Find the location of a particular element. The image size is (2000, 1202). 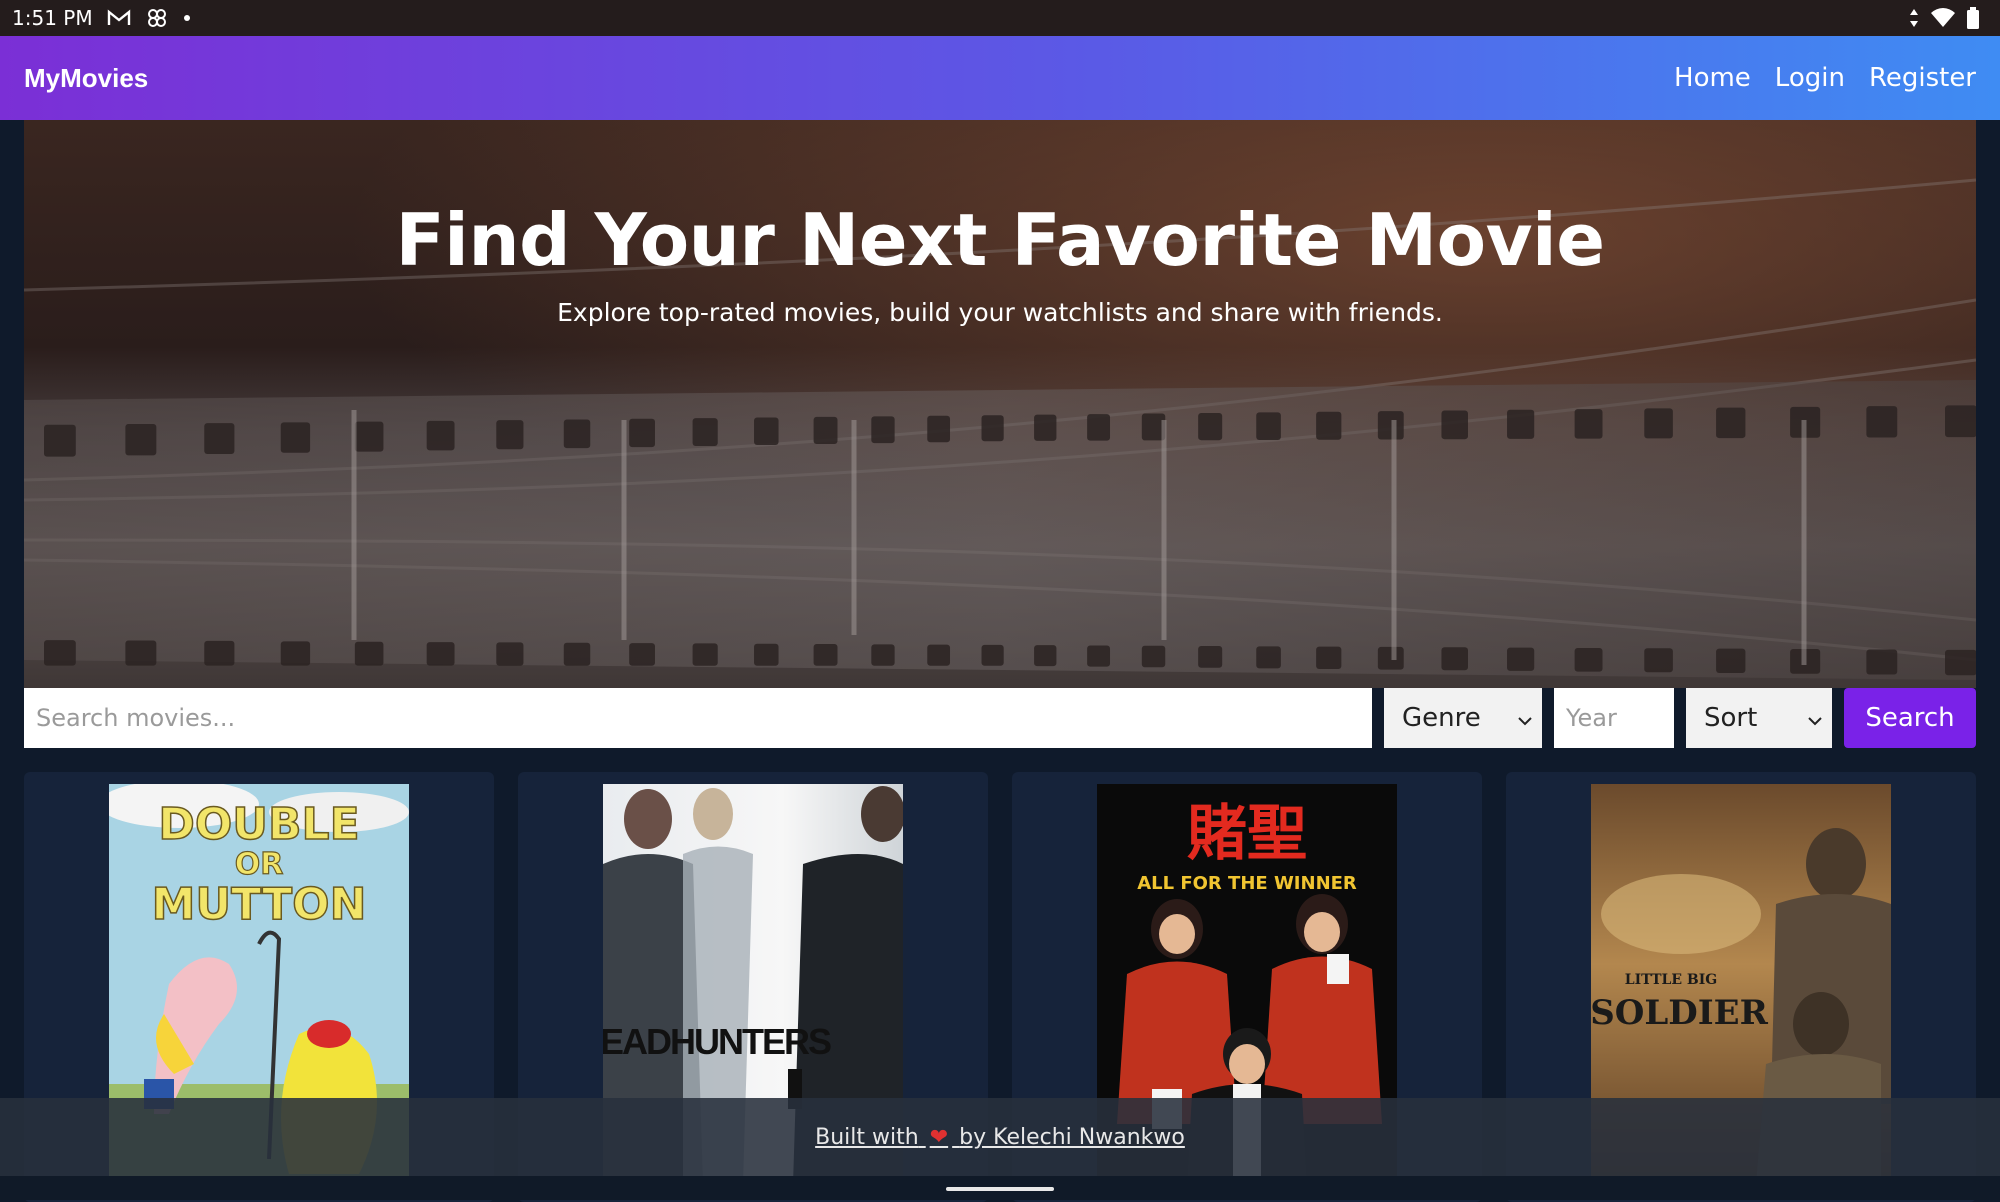

heart-icon: ❤ is located at coordinates (939, 1137).